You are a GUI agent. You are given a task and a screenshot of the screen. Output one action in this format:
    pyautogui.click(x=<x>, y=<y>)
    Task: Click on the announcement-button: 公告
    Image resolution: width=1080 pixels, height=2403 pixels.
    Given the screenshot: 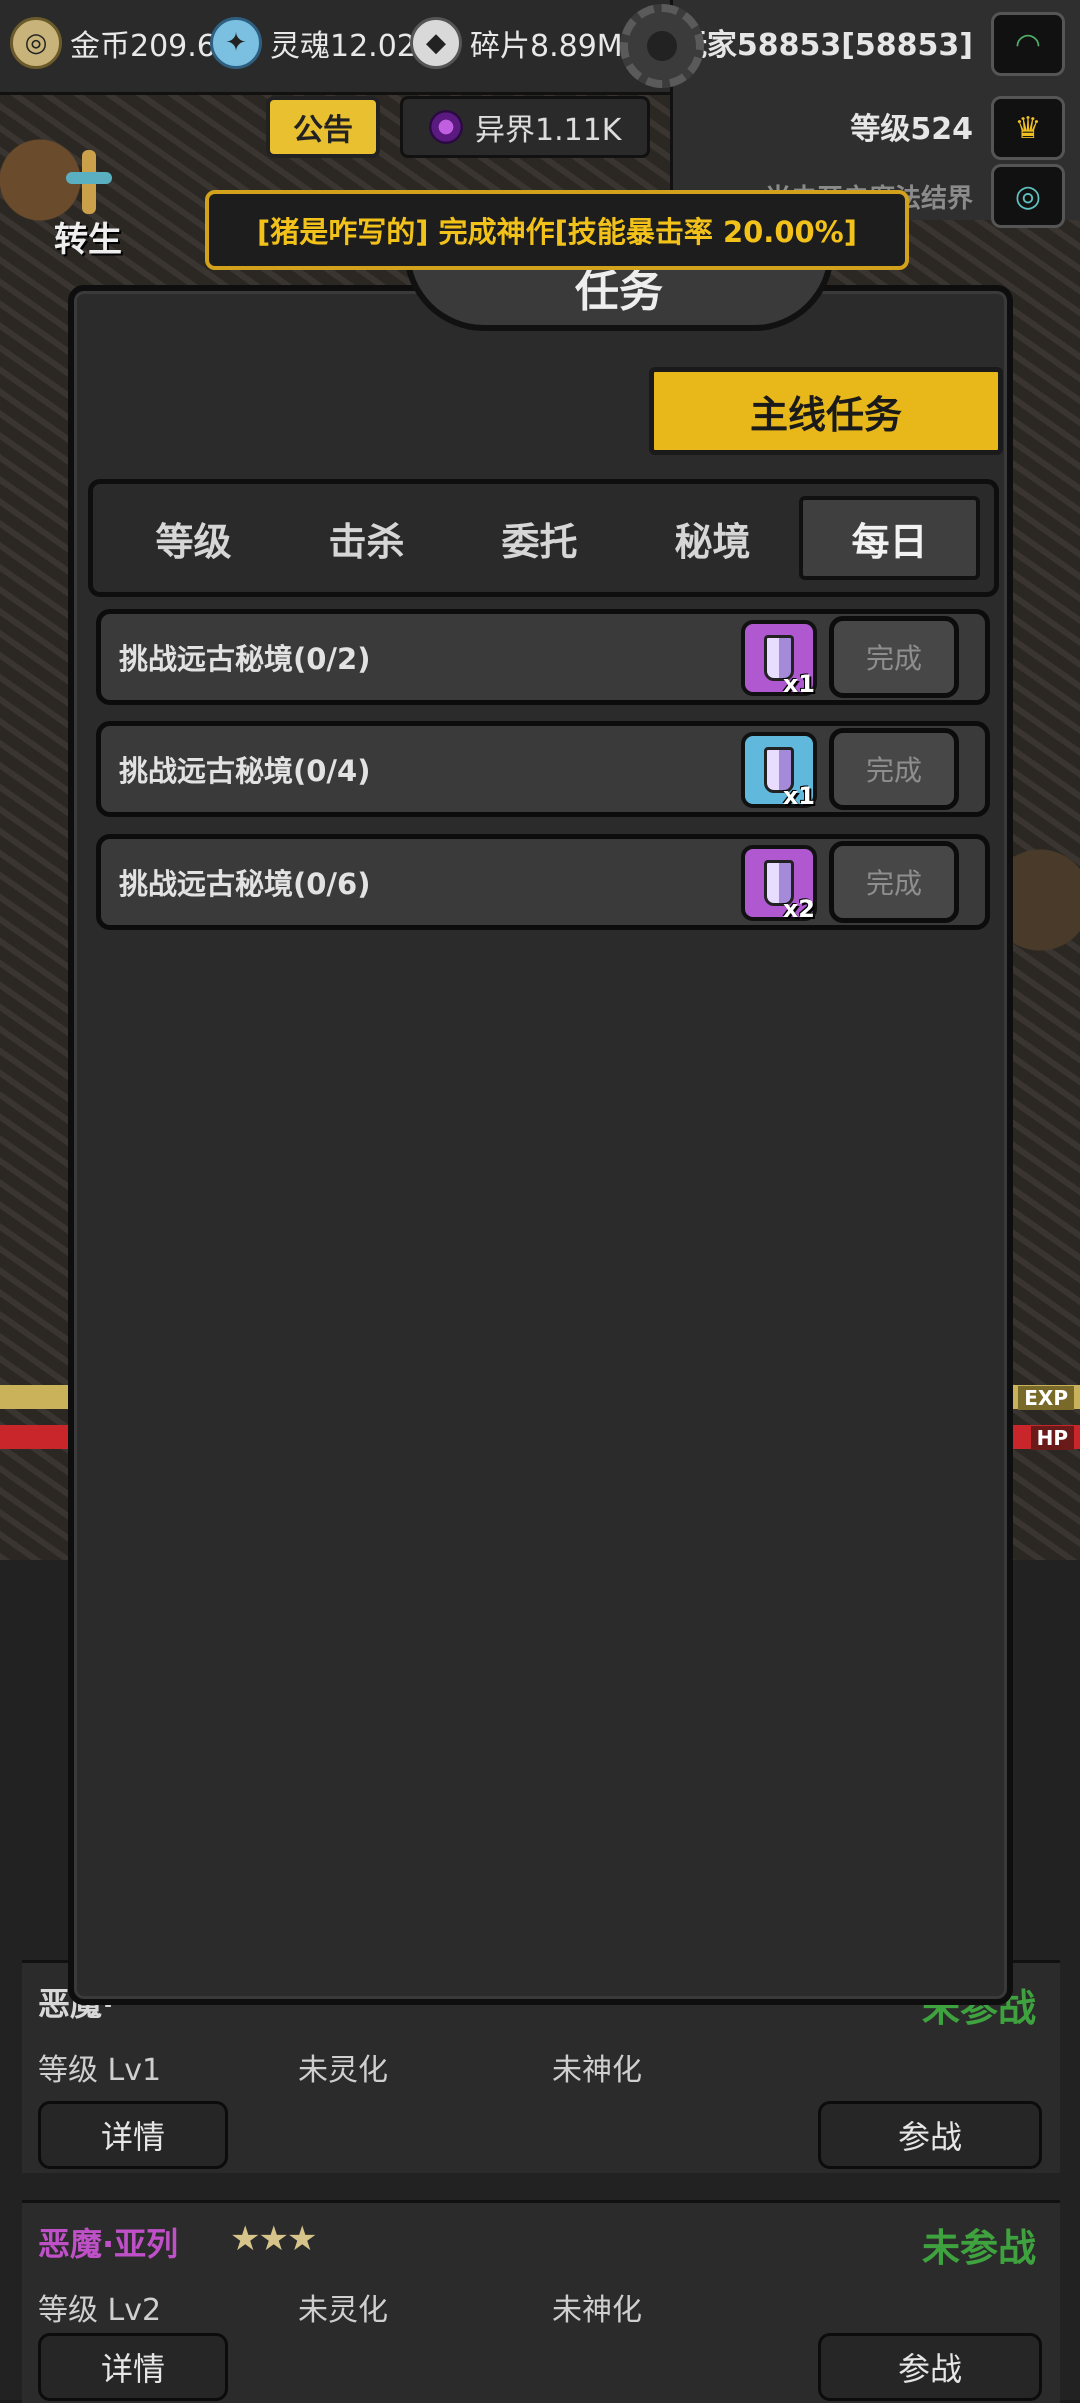 What is the action you would take?
    pyautogui.click(x=323, y=127)
    